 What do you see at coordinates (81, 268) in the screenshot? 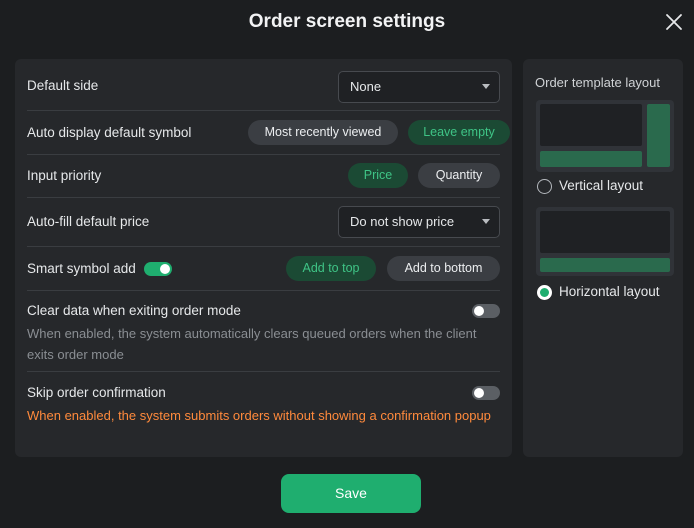
I see `smart-symbol-add-label: Smart symbol add` at bounding box center [81, 268].